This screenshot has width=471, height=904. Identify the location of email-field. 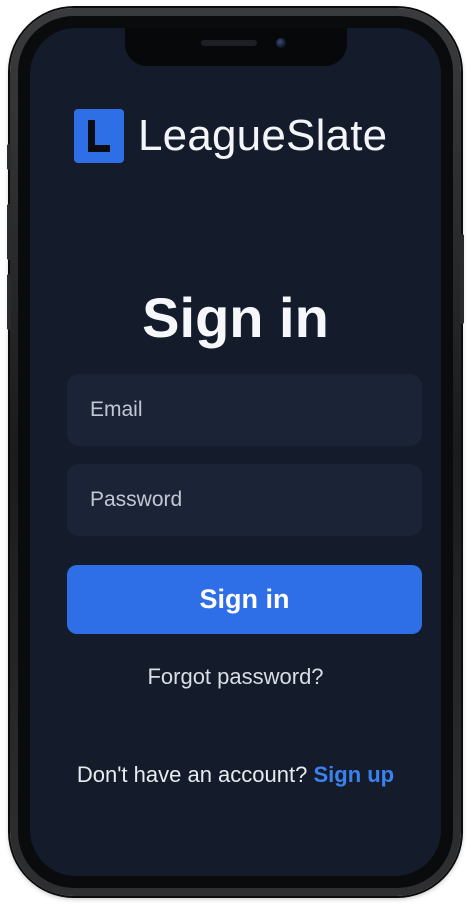
(244, 410).